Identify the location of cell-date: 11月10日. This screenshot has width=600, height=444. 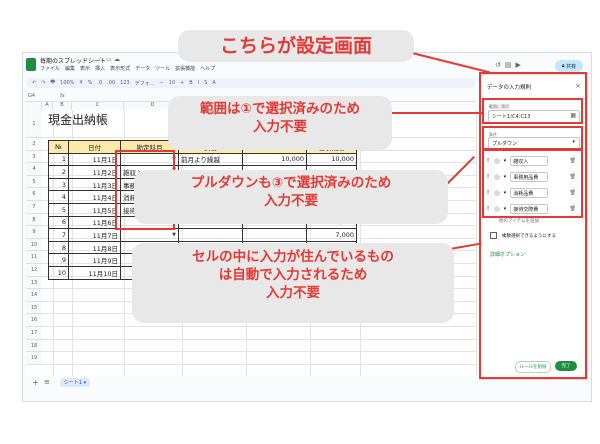
(94, 272).